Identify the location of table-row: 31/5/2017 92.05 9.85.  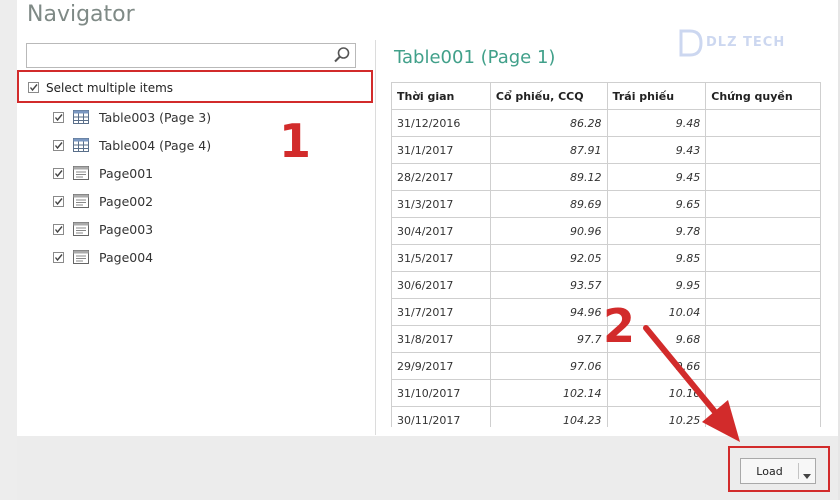
(606, 258).